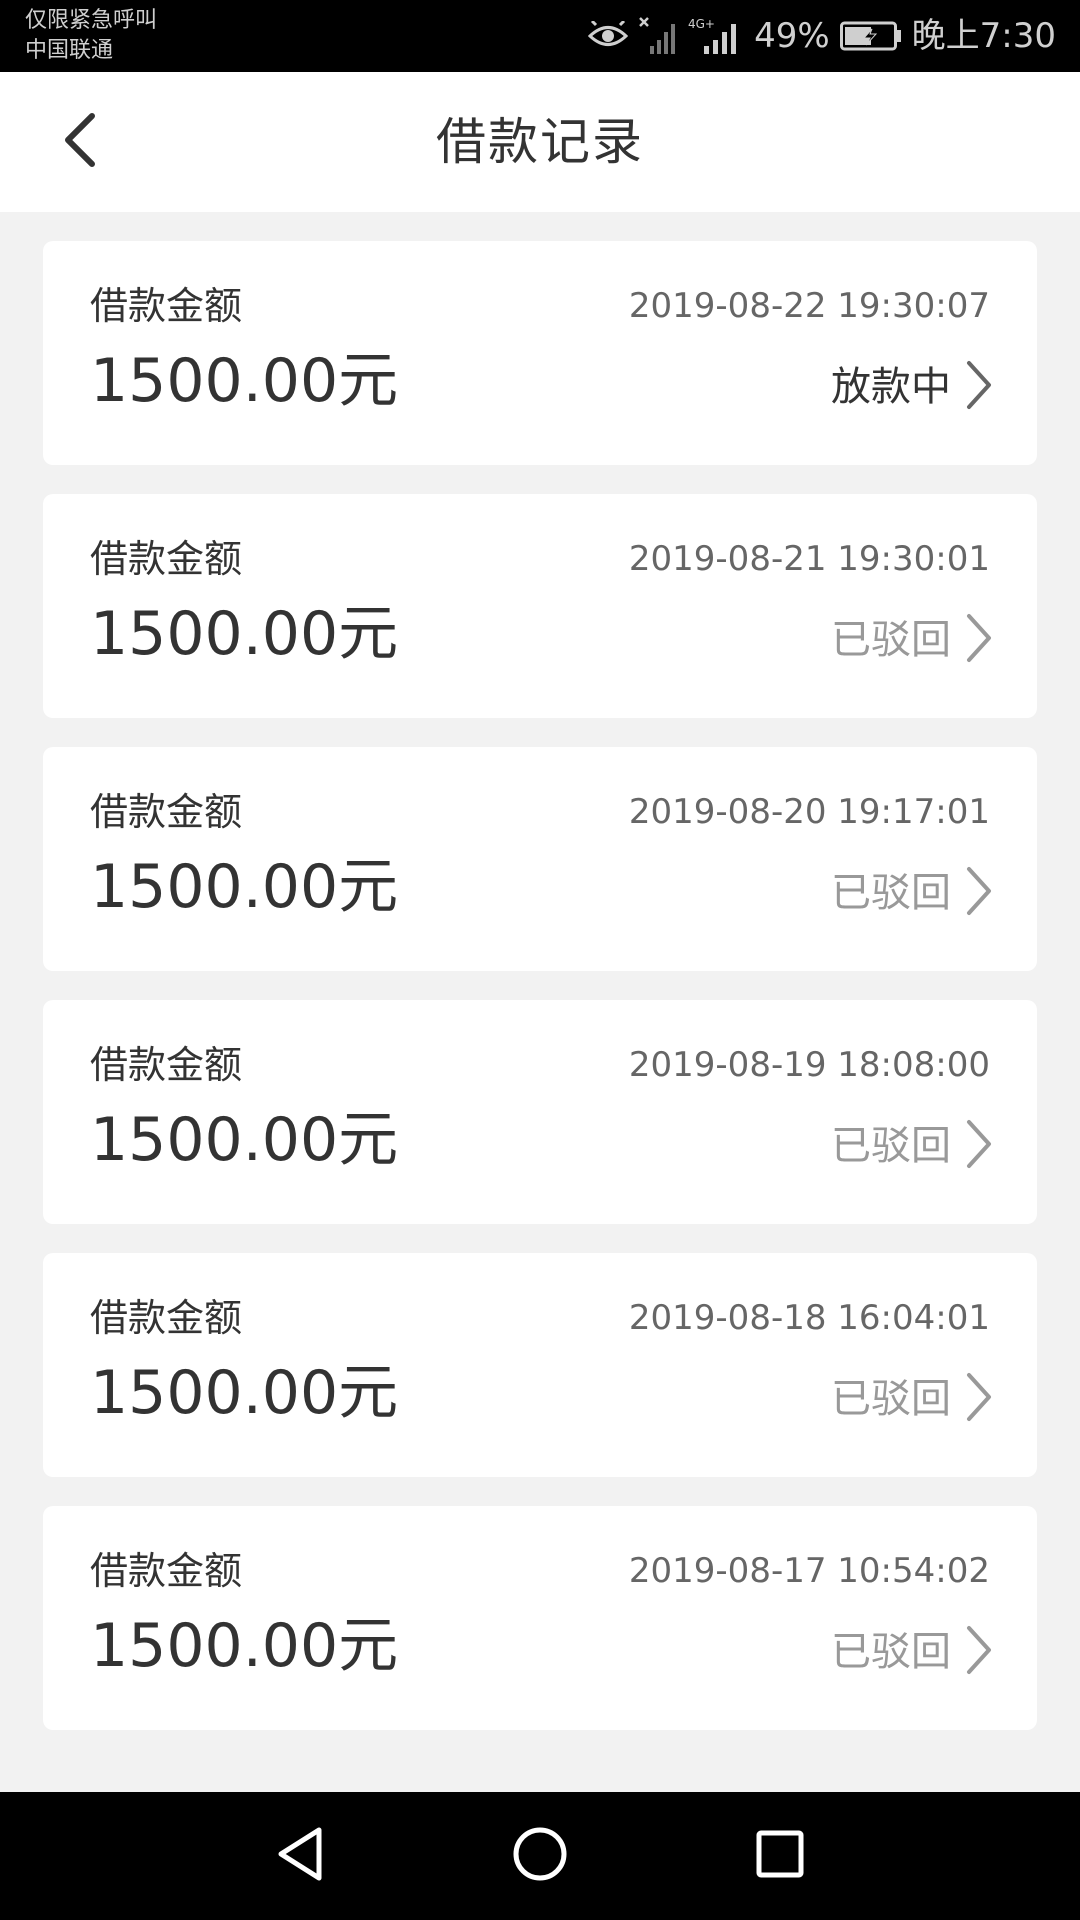 This screenshot has width=1080, height=1920. What do you see at coordinates (608, 36) in the screenshot?
I see `eye-icon` at bounding box center [608, 36].